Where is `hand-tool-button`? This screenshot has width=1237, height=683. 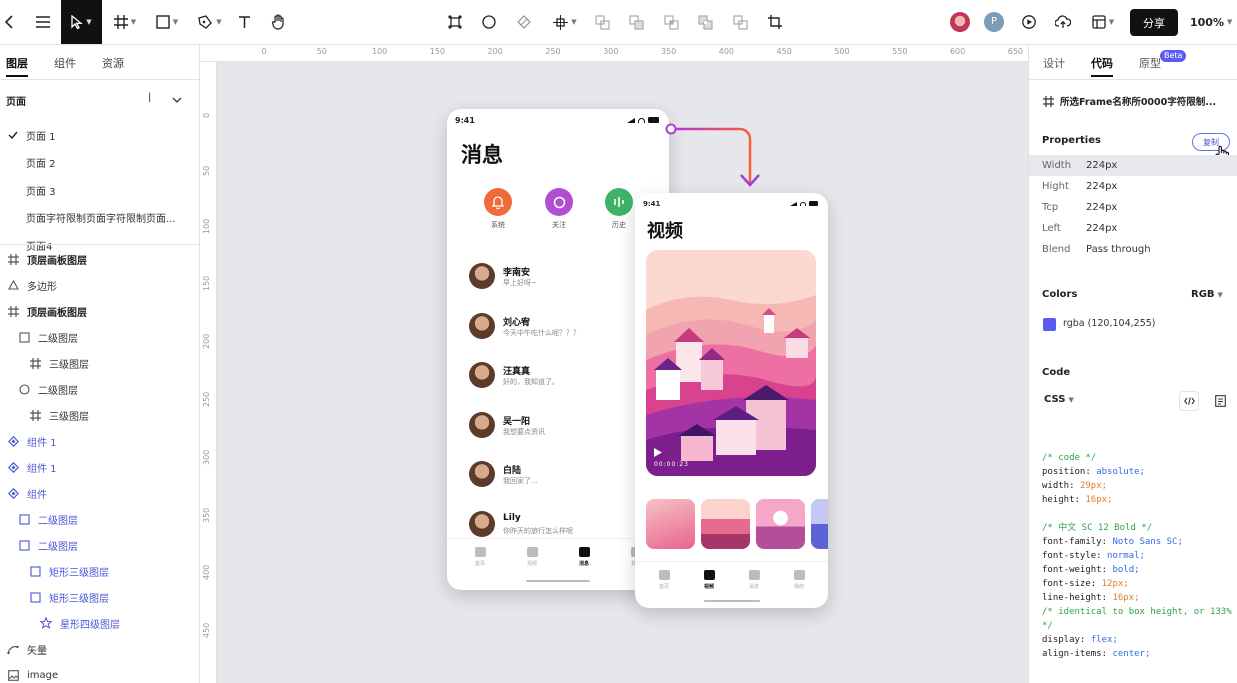 hand-tool-button is located at coordinates (278, 22).